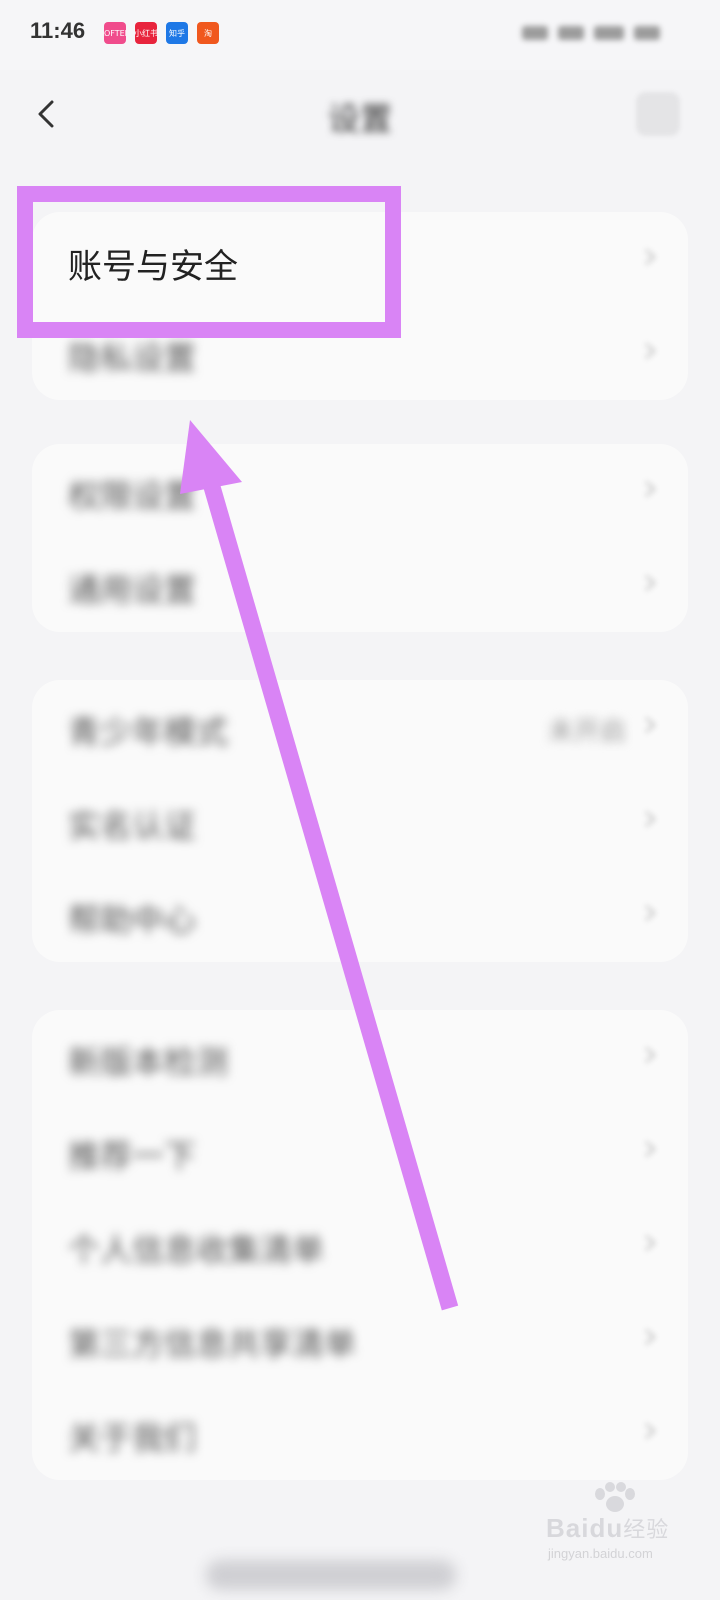  I want to click on page-title: 设置, so click(359, 119).